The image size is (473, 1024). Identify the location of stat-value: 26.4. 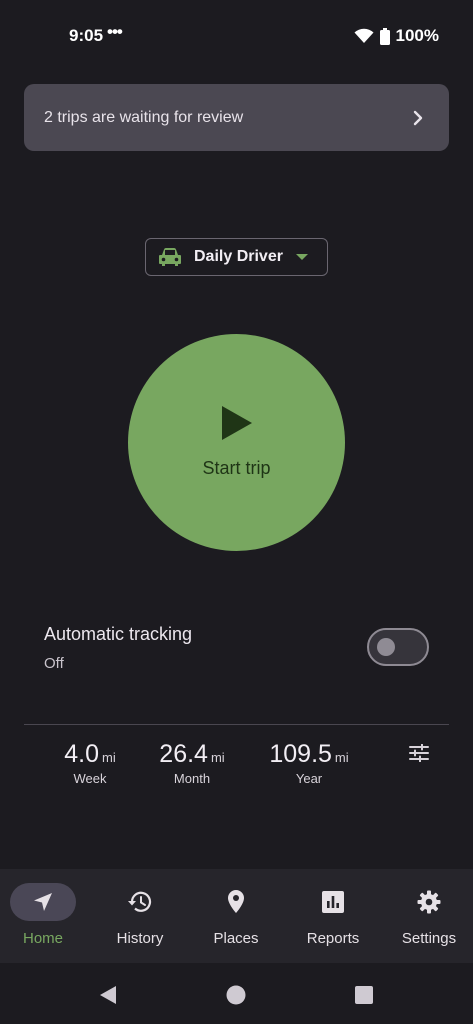
(183, 754).